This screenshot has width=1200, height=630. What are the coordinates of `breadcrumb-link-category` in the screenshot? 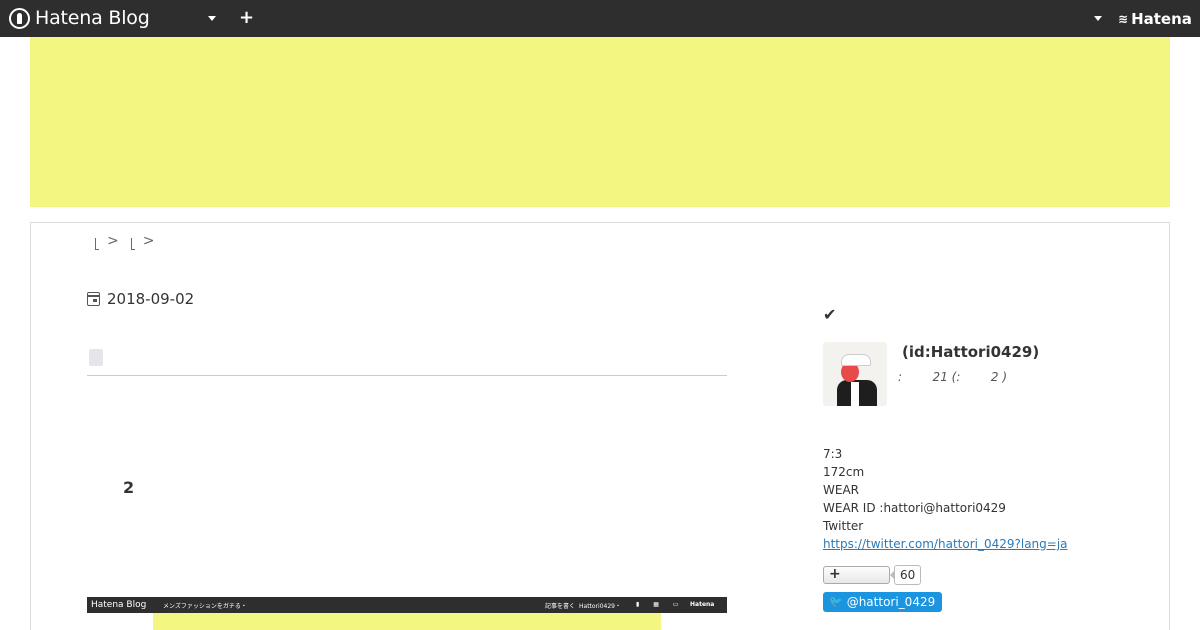 It's located at (132, 244).